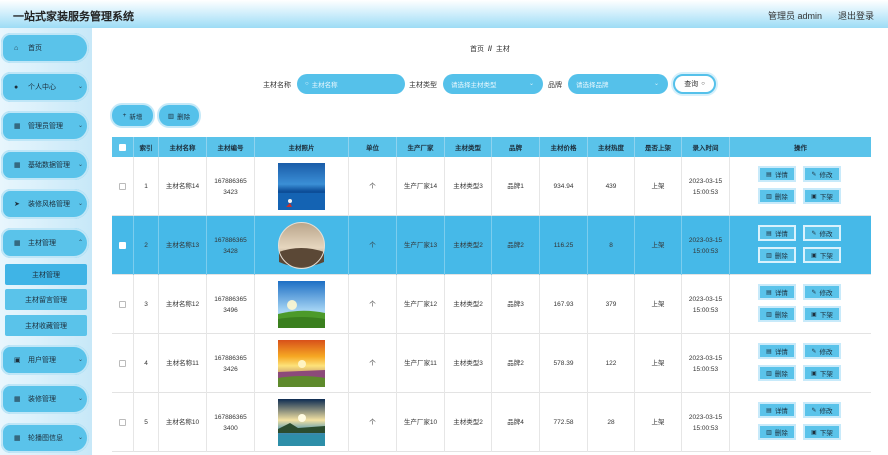 The image size is (888, 455). What do you see at coordinates (230, 299) in the screenshot?
I see `cell-code-line: 167886365` at bounding box center [230, 299].